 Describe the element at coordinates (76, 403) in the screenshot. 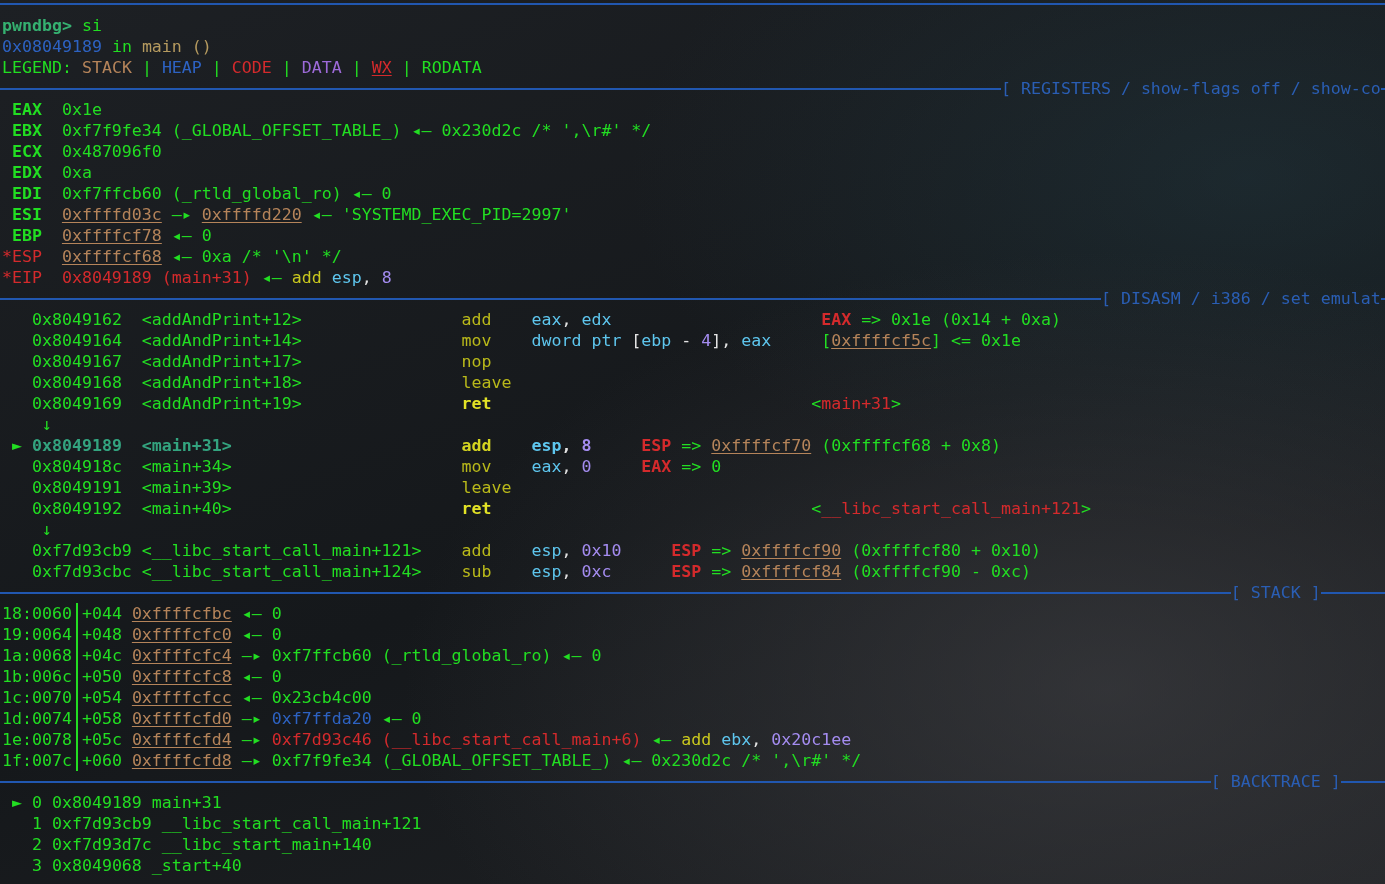

I see `instruction-address: 0x8049169` at that location.